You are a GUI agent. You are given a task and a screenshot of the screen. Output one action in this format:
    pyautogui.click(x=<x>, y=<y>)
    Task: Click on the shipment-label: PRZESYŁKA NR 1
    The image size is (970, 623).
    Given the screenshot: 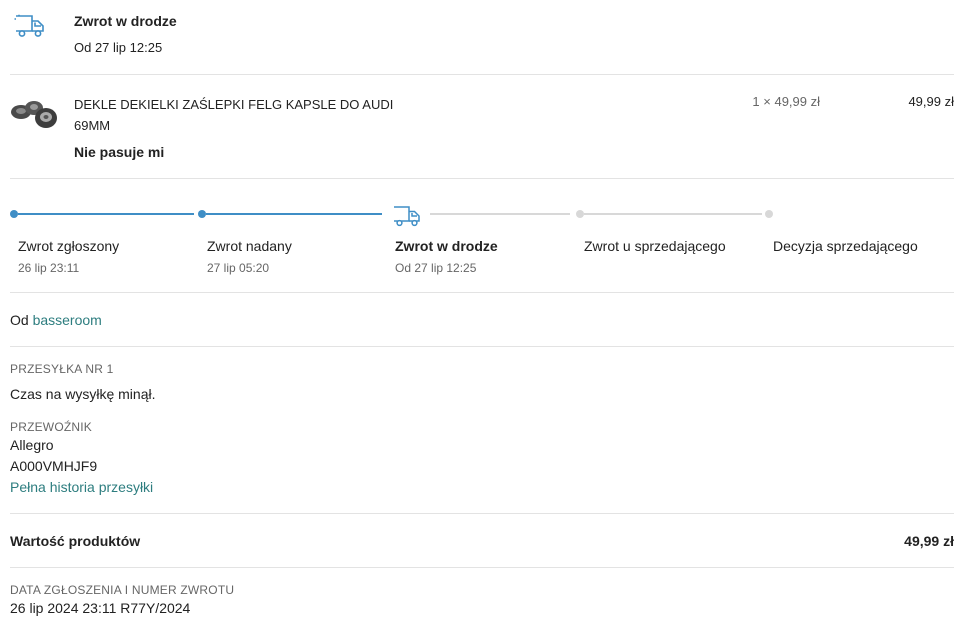 What is the action you would take?
    pyautogui.click(x=62, y=369)
    